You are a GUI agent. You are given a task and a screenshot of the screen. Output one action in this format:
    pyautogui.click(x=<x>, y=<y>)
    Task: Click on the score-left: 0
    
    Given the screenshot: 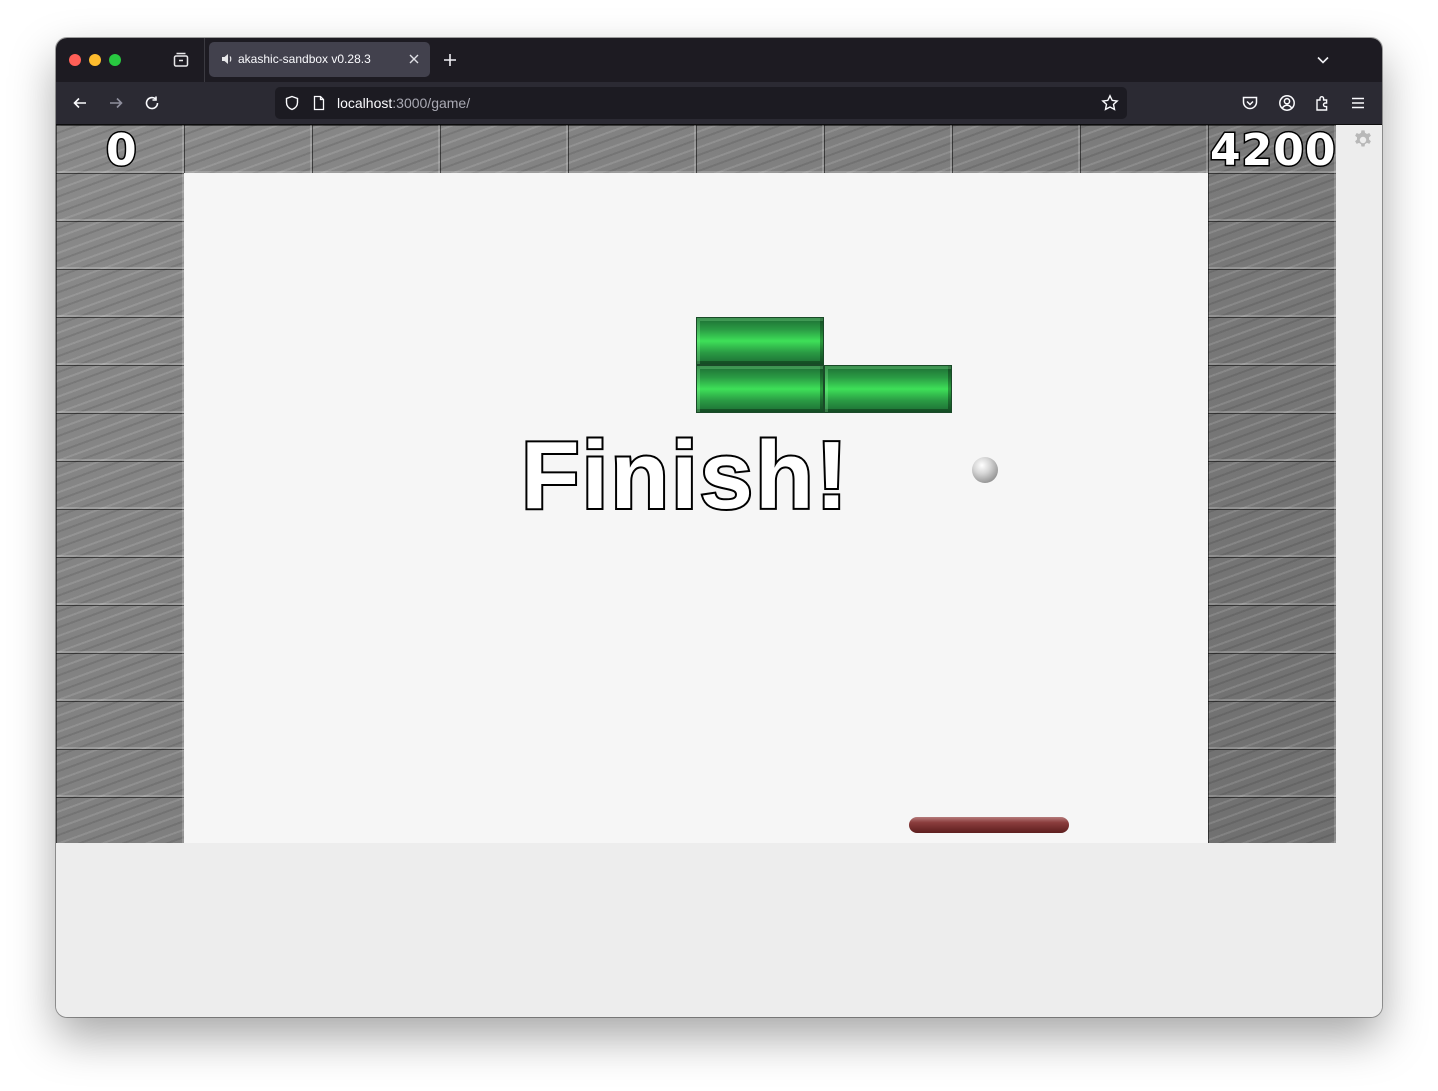 What is the action you would take?
    pyautogui.click(x=122, y=150)
    